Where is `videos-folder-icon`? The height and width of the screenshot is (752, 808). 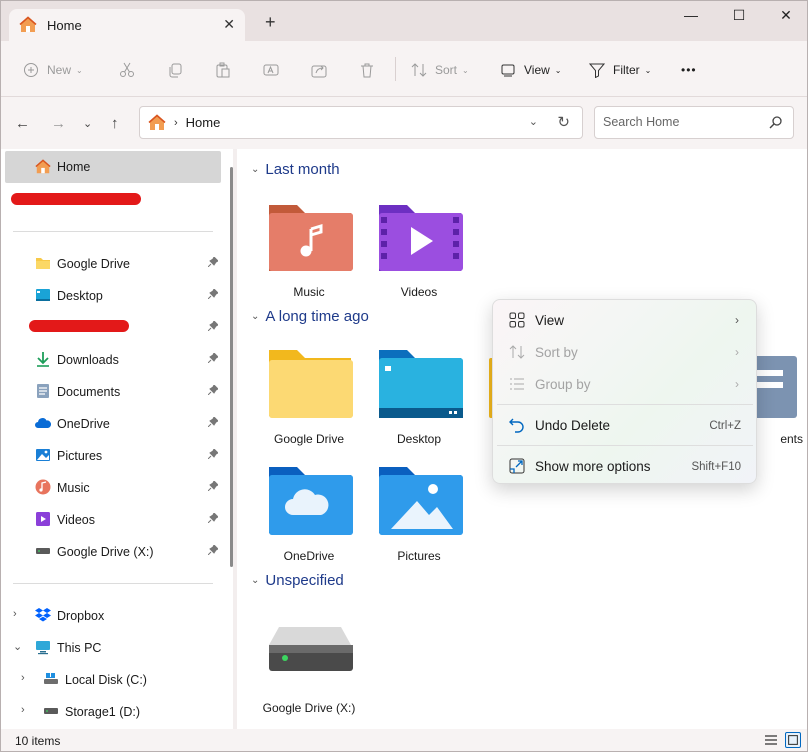 videos-folder-icon is located at coordinates (421, 238).